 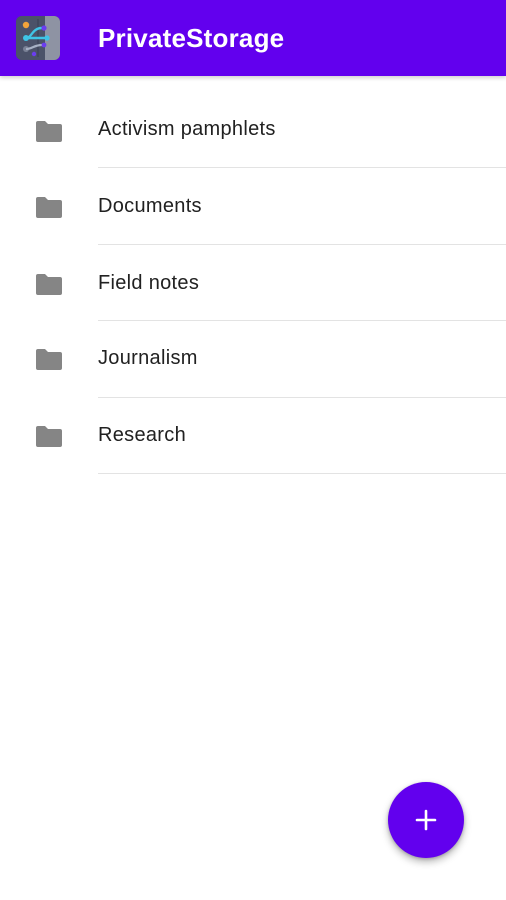 What do you see at coordinates (191, 38) in the screenshot?
I see `app-title: PrivateStorage` at bounding box center [191, 38].